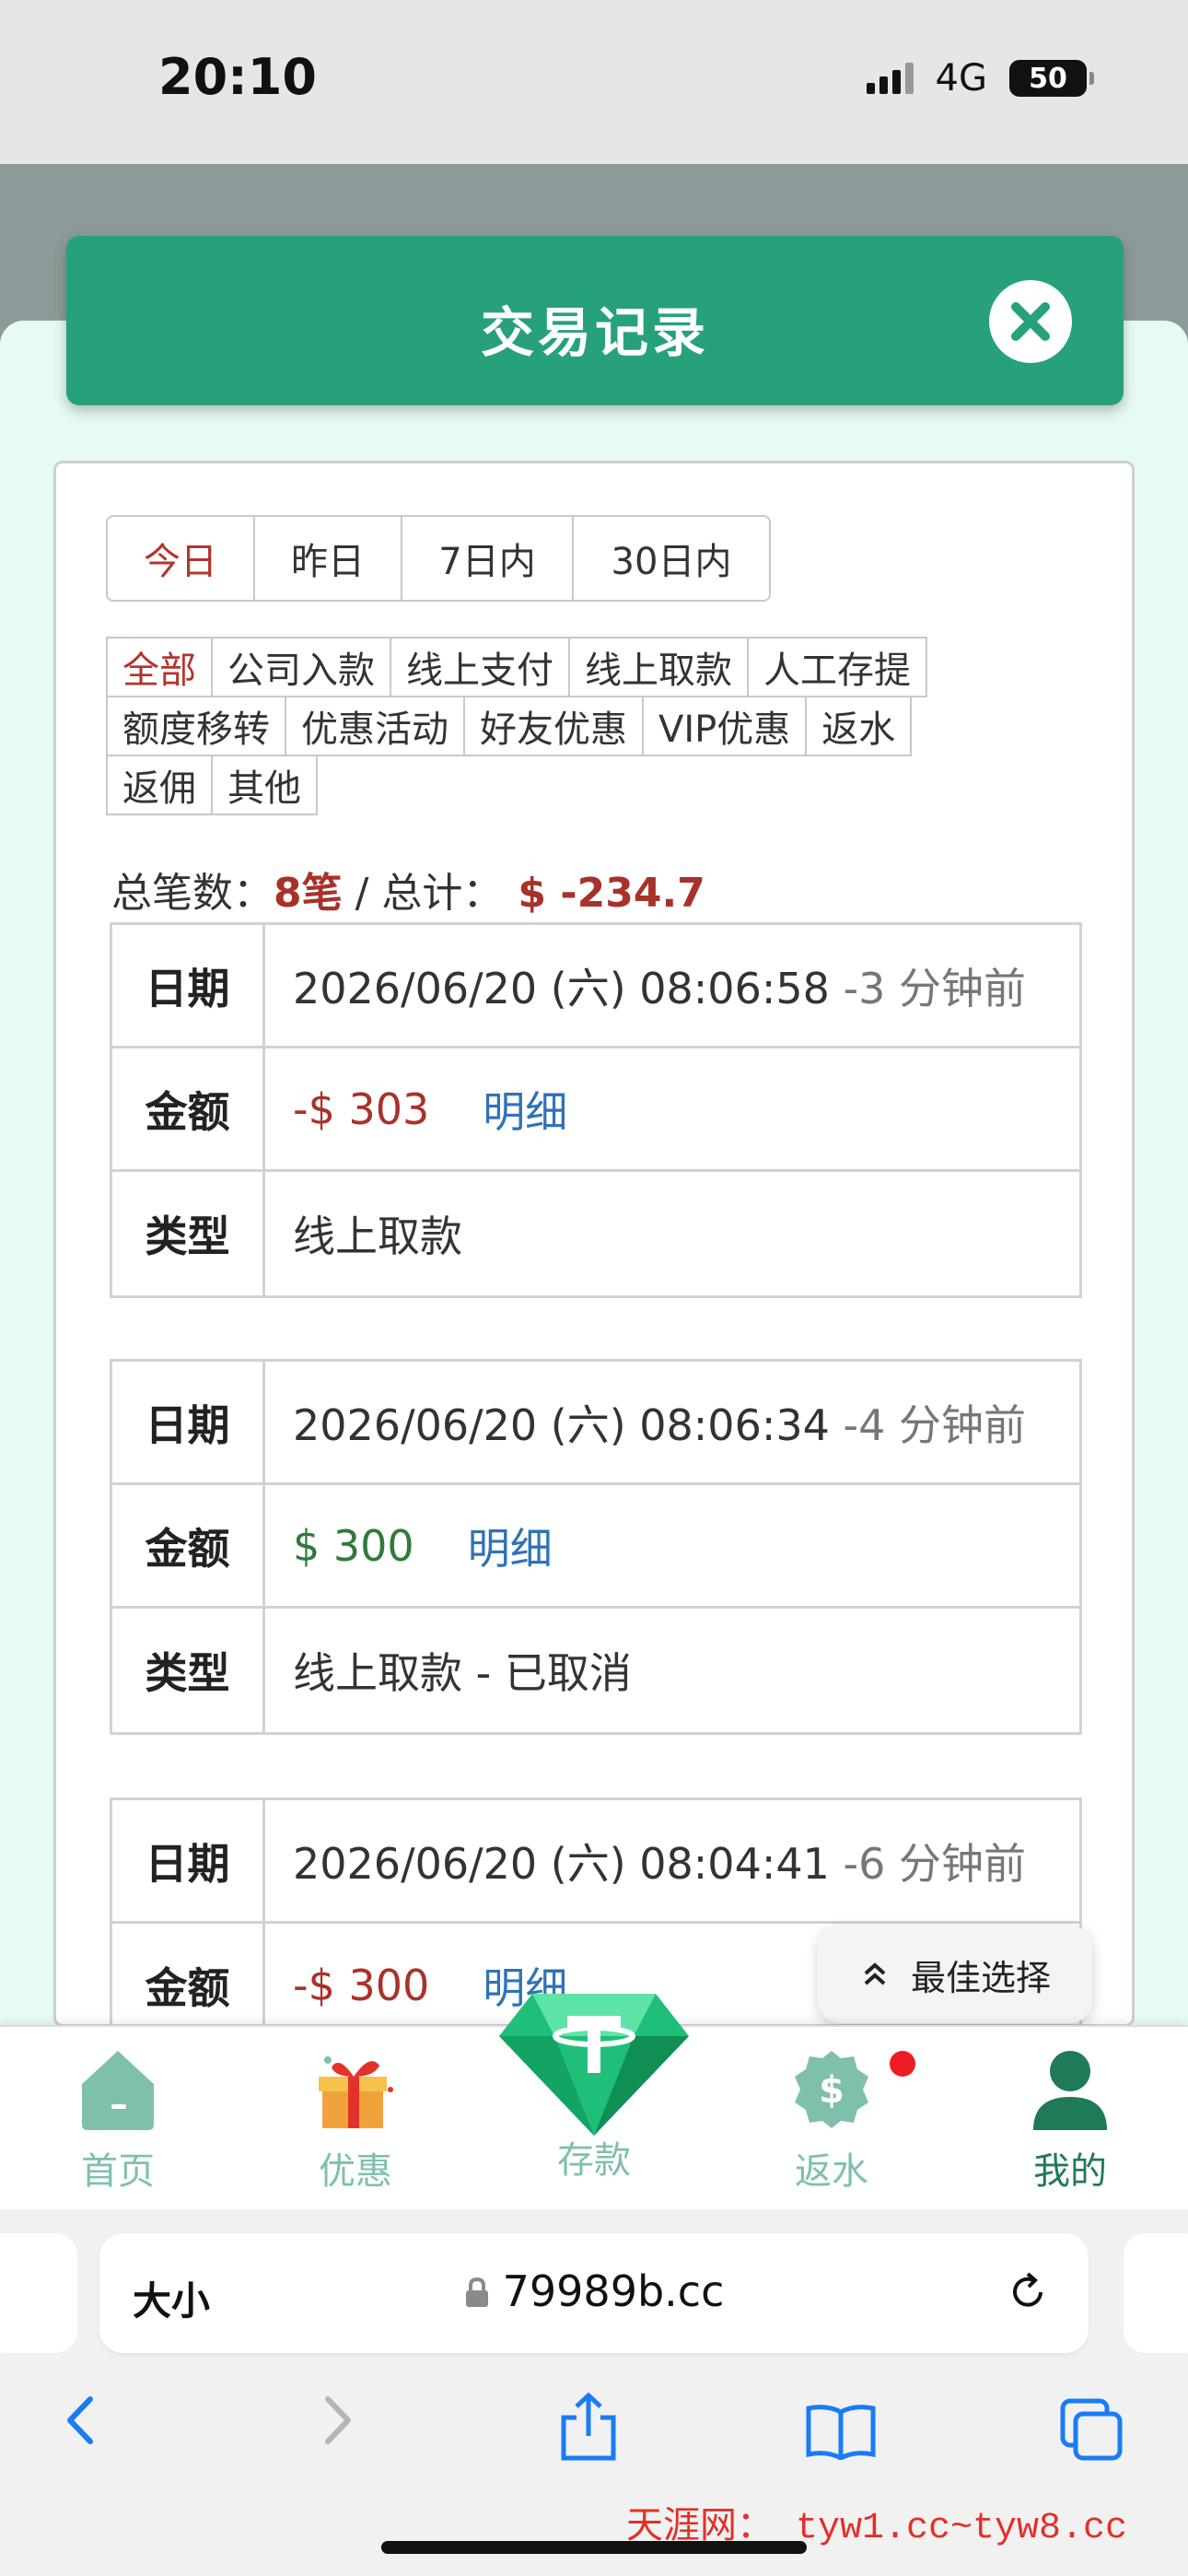  What do you see at coordinates (594, 332) in the screenshot?
I see `modal-title: 交易记录` at bounding box center [594, 332].